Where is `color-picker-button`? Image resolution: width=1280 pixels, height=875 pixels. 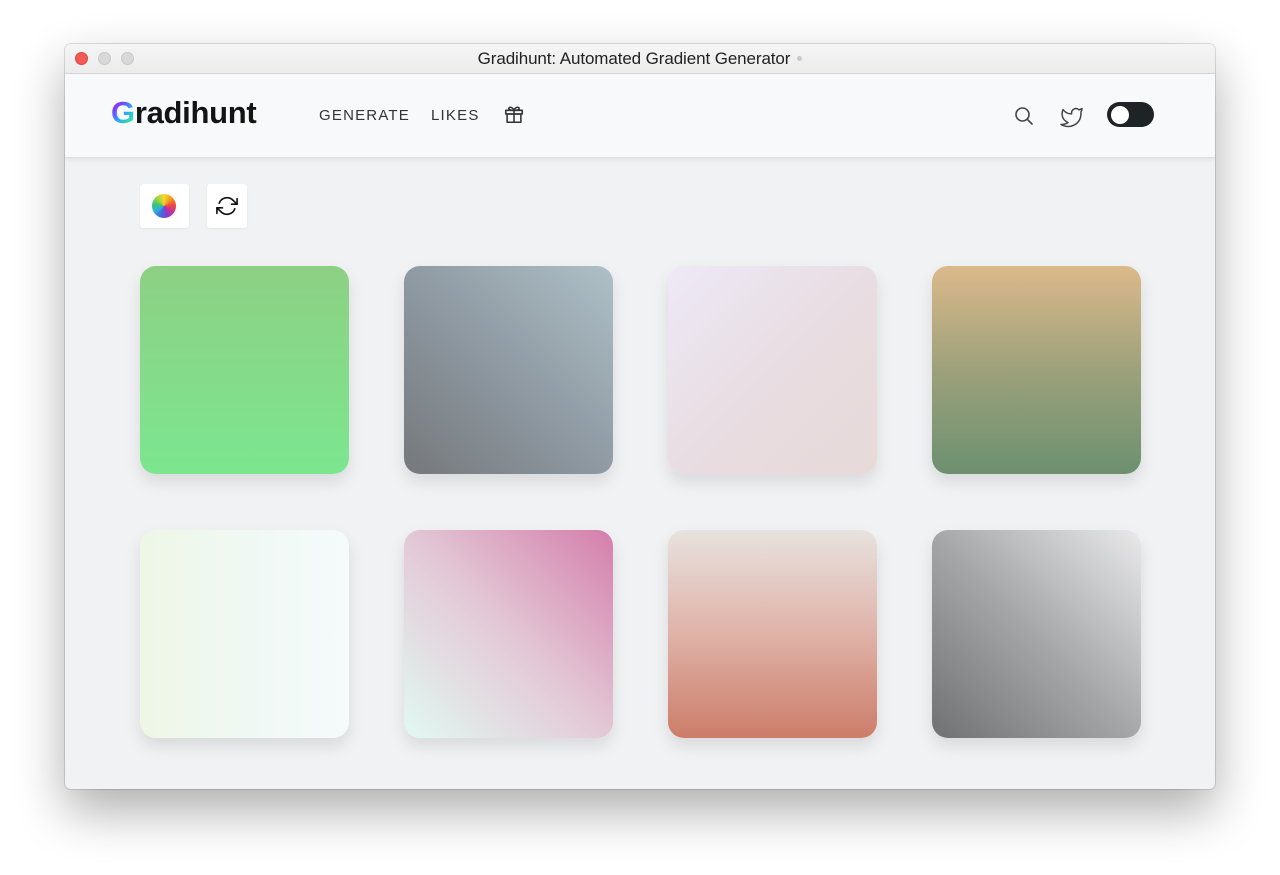
color-picker-button is located at coordinates (164, 206).